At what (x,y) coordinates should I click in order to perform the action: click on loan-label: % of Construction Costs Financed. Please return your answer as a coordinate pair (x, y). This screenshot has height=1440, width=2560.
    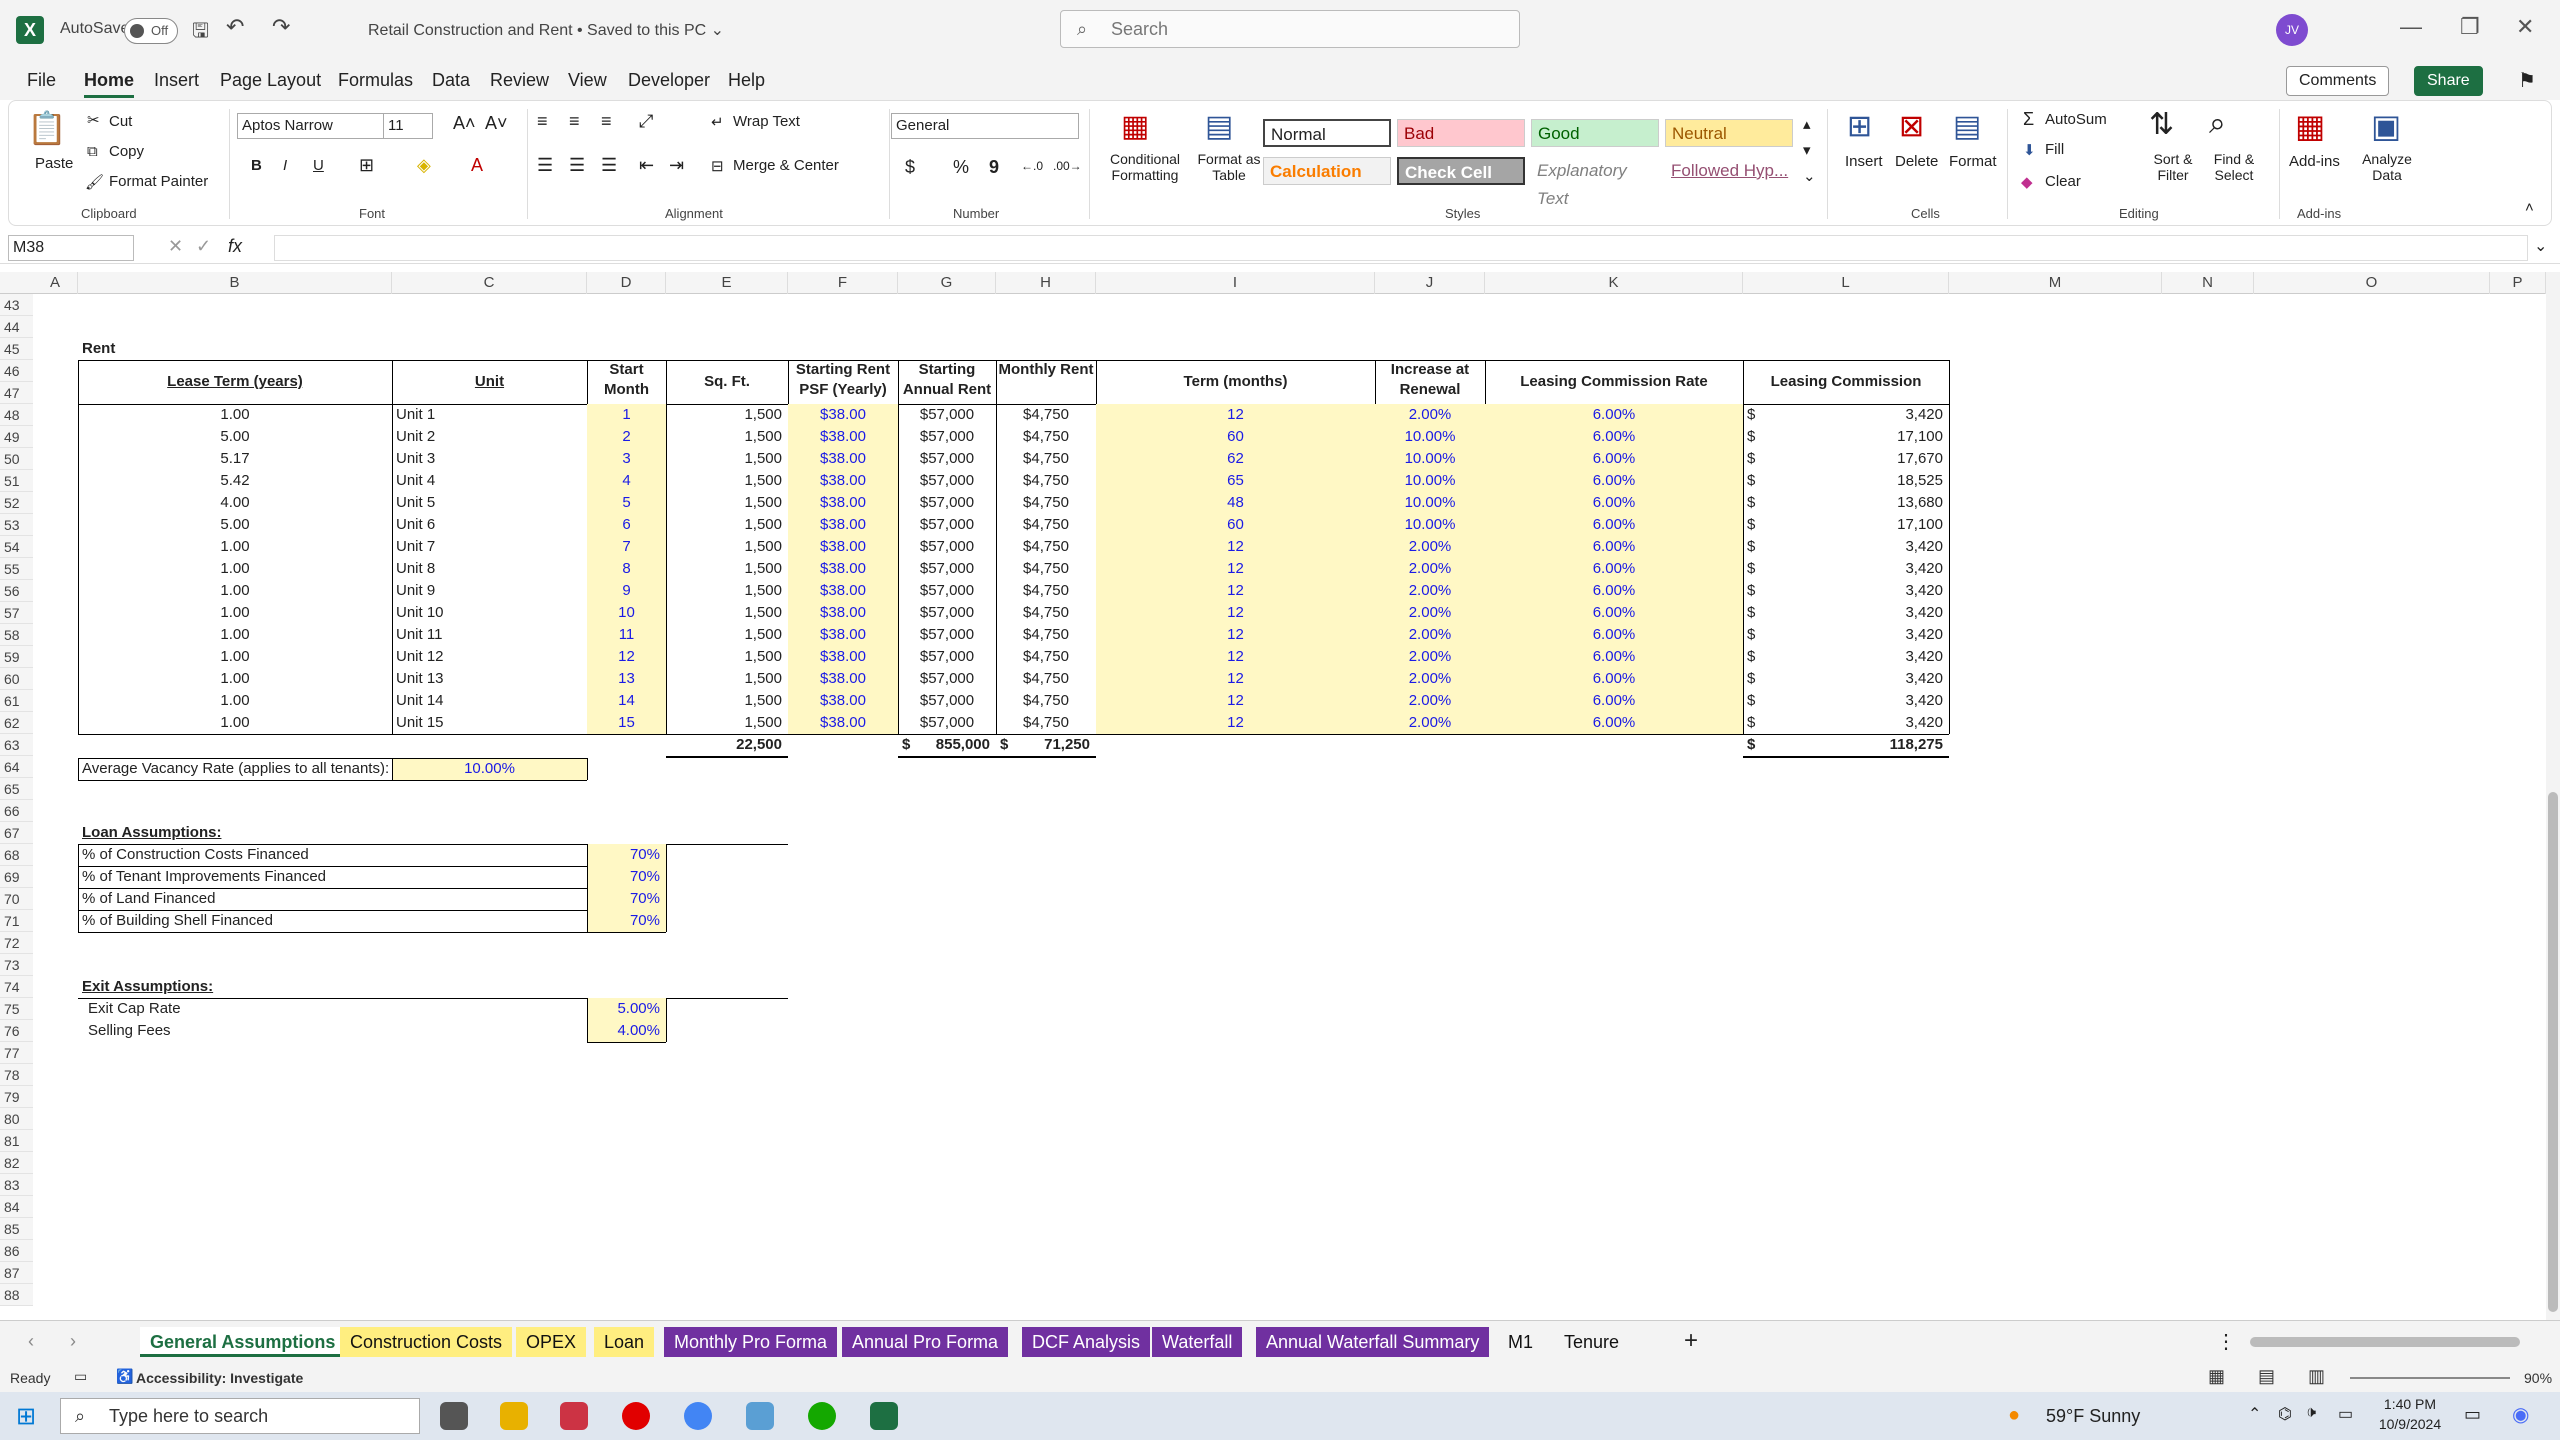
    Looking at the image, I should click on (332, 855).